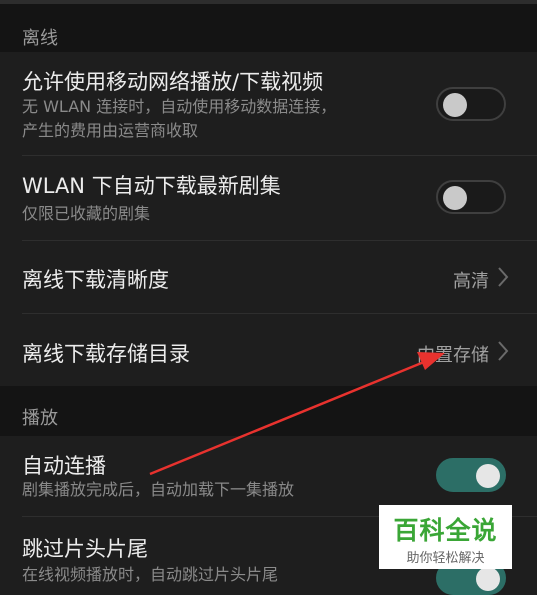 The image size is (537, 595). I want to click on setting-row-download-storage: 离线下载存储目录 内置存储, so click(268, 350).